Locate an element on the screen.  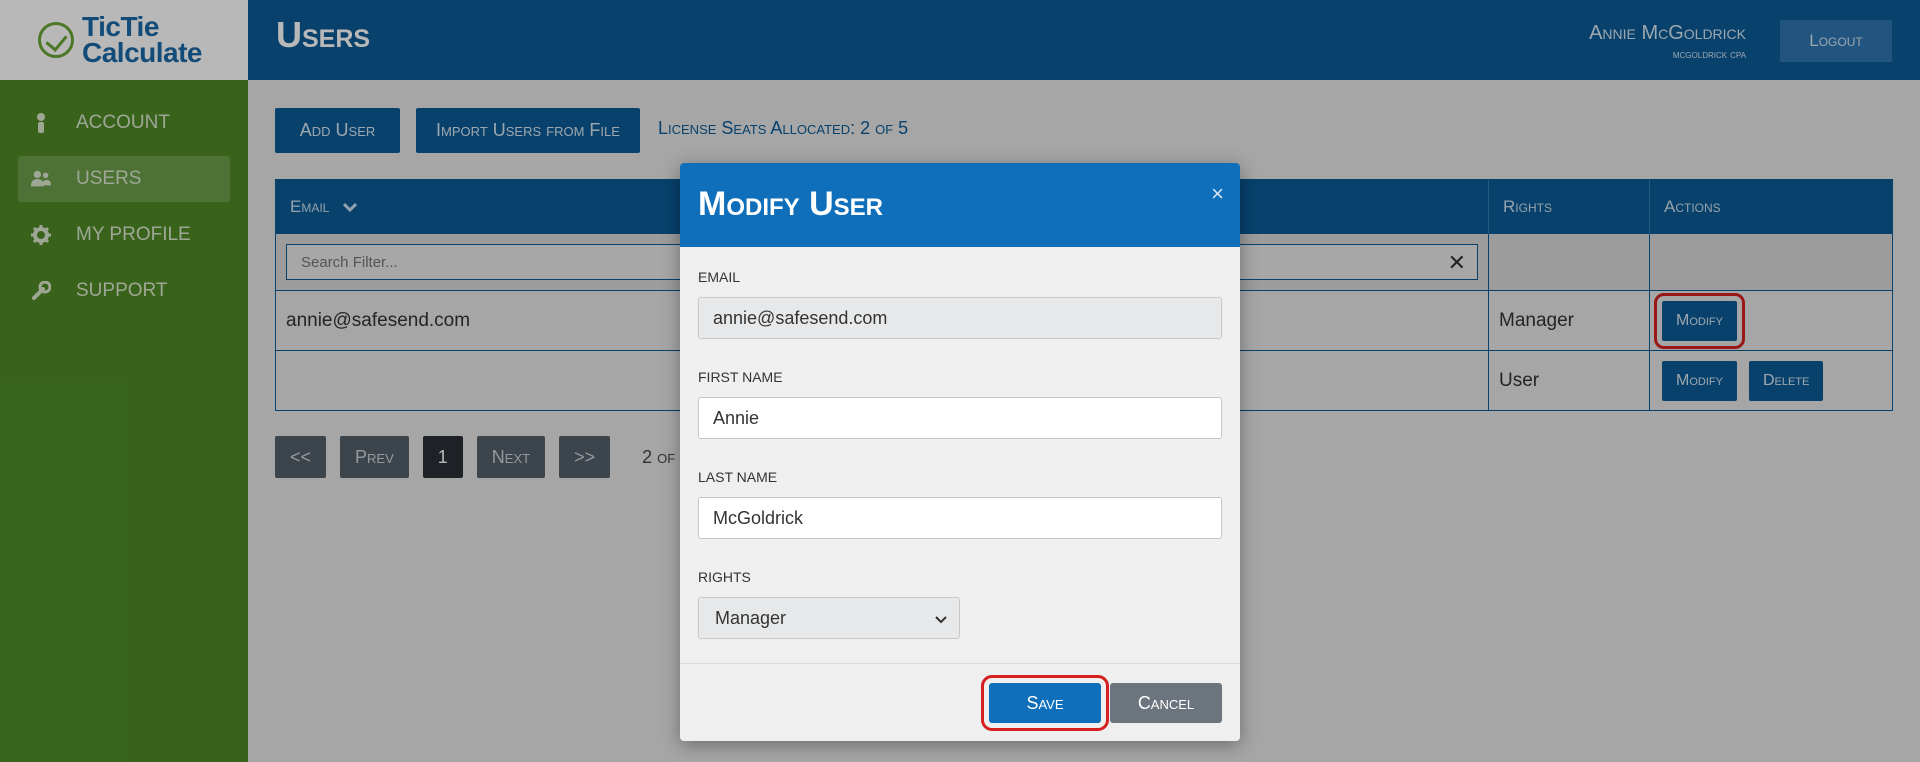
rights-select: Manager is located at coordinates (829, 618).